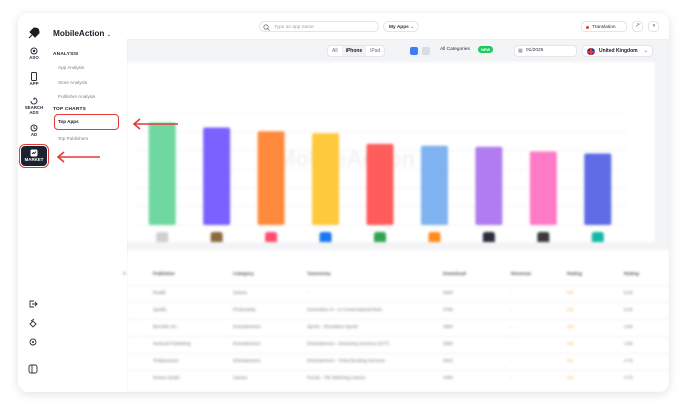  I want to click on category-label: All Categories, so click(455, 49).